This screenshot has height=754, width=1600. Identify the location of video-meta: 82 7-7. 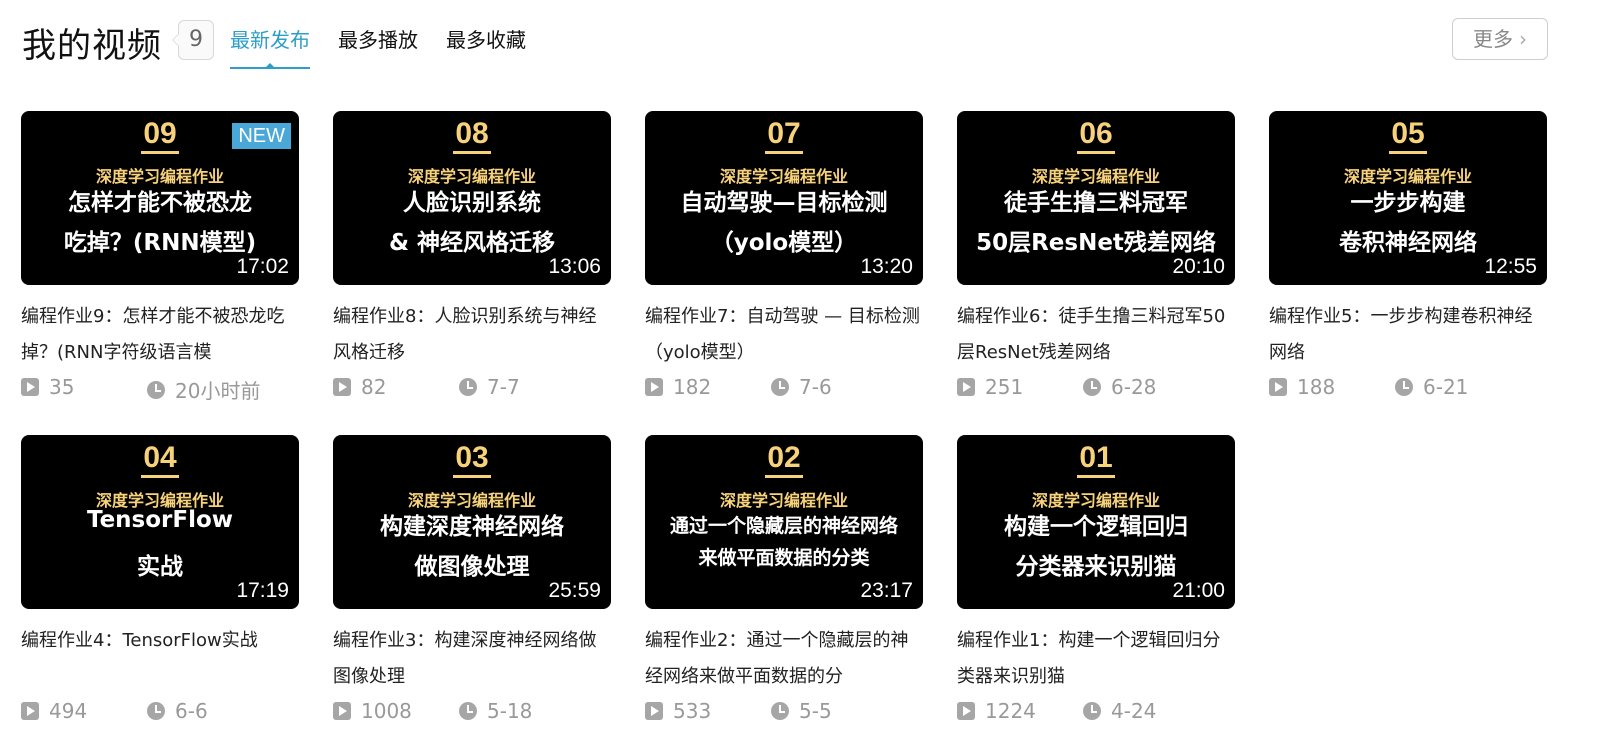
(472, 390).